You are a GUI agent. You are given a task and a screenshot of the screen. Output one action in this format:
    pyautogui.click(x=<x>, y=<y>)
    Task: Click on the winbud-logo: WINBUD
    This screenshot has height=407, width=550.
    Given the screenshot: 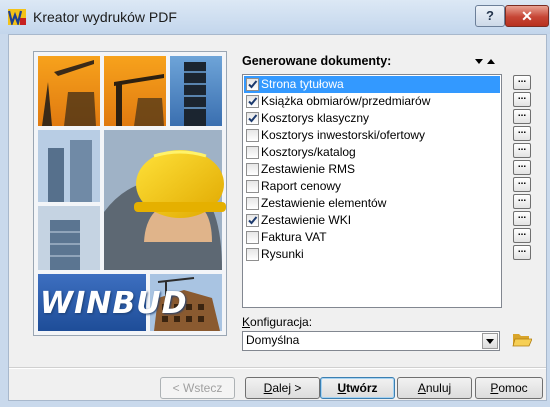 What is the action you would take?
    pyautogui.click(x=114, y=303)
    